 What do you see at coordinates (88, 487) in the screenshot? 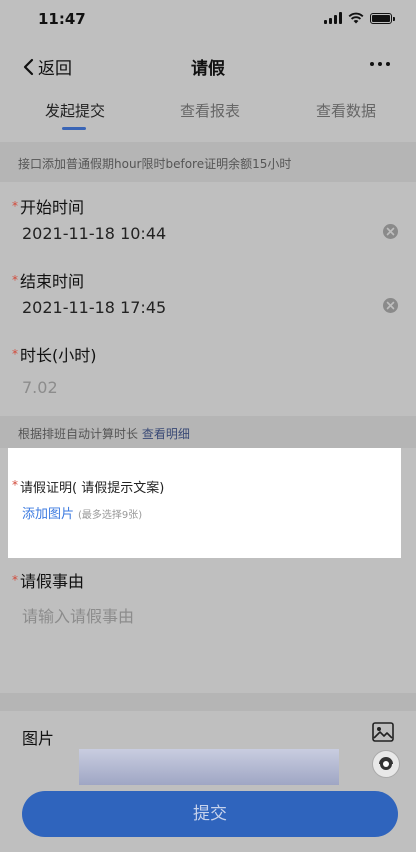
I see `proof-label: * 请假证明( 请假提示文案)` at bounding box center [88, 487].